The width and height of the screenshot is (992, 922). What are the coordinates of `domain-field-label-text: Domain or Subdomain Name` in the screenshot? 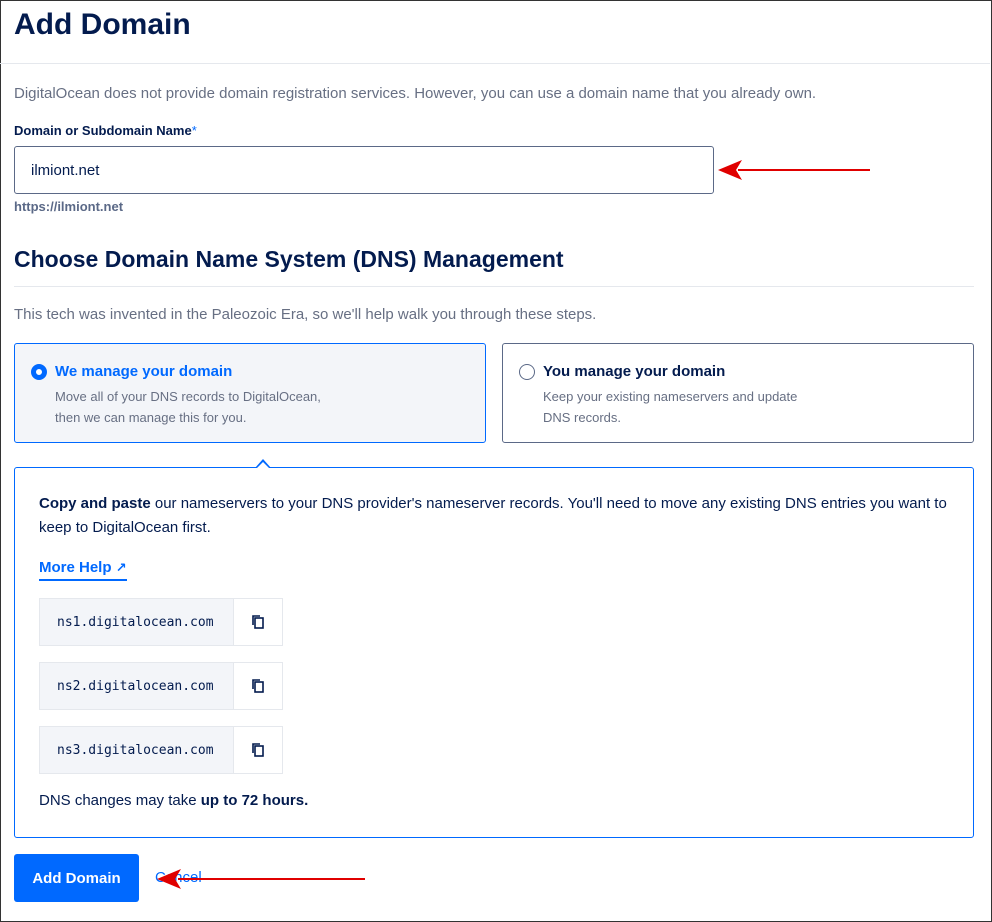 It's located at (103, 130).